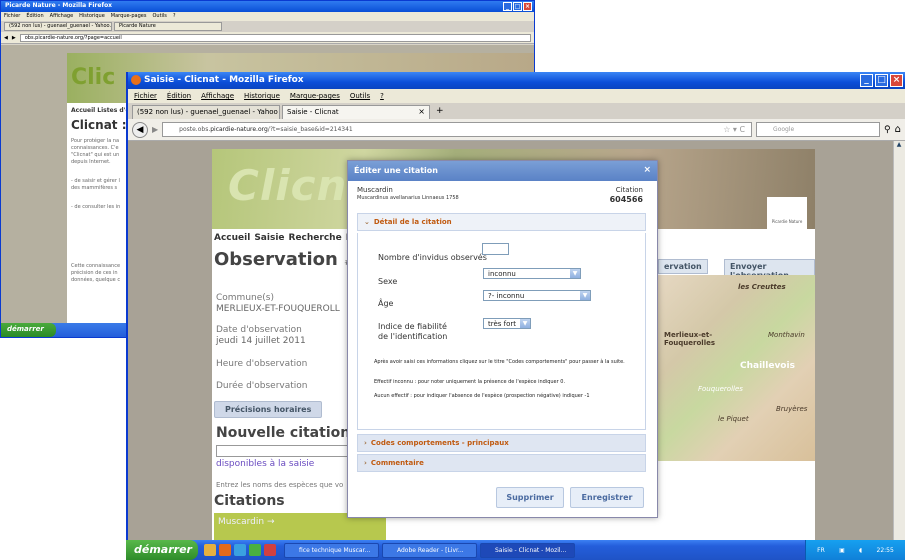 Image resolution: width=905 pixels, height=560 pixels. I want to click on section-codes: › Codes comportements - principaux, so click(501, 443).